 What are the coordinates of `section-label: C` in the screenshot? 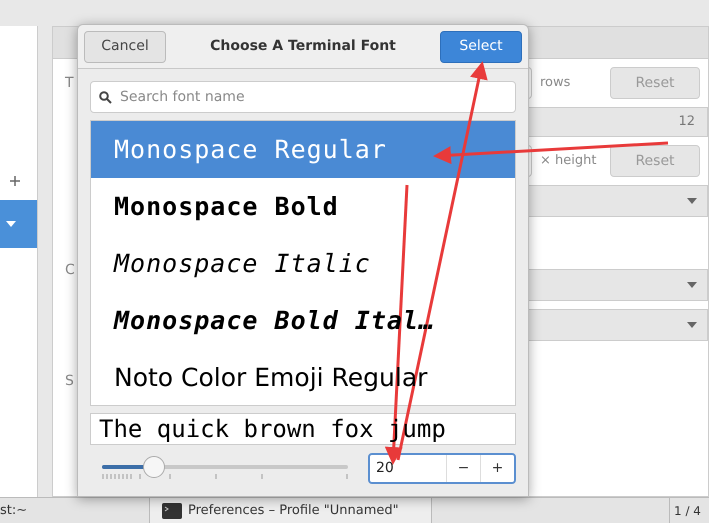 It's located at (70, 270).